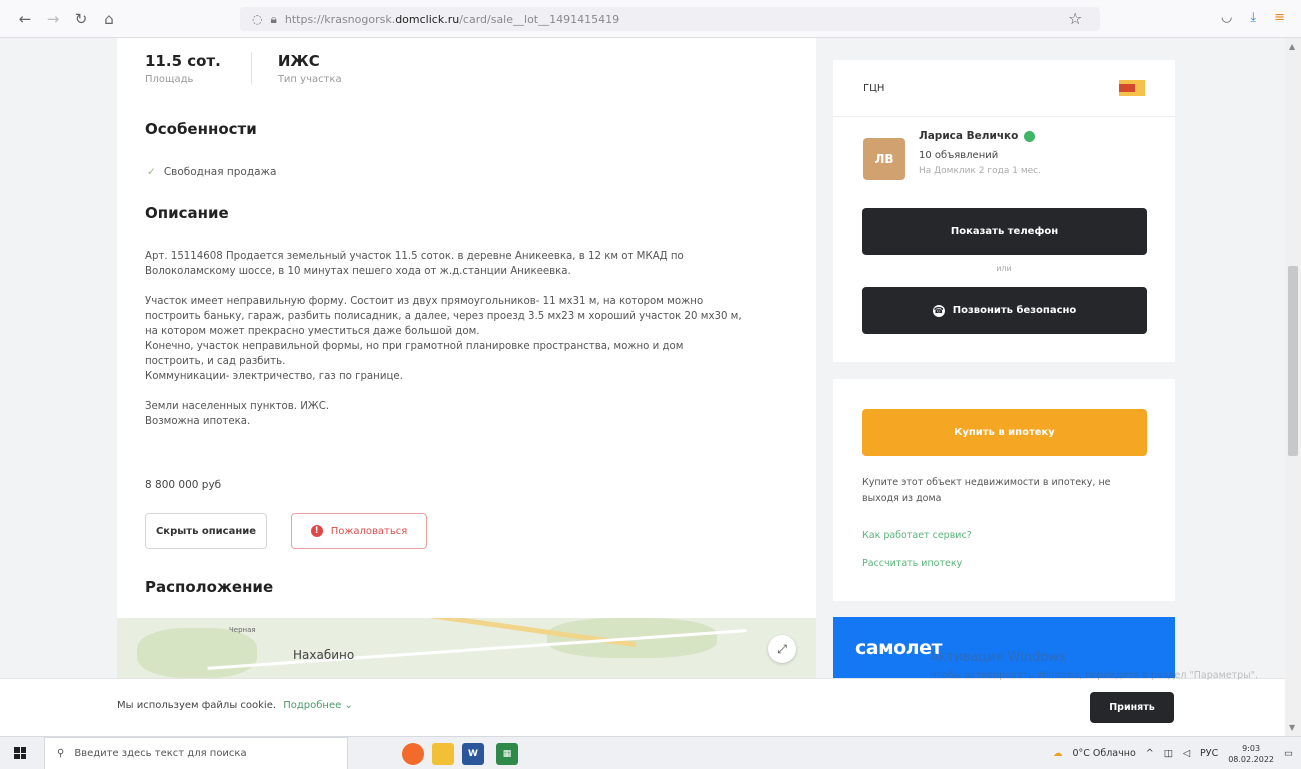 The width and height of the screenshot is (1301, 769). I want to click on app-icon: ▦, so click(507, 754).